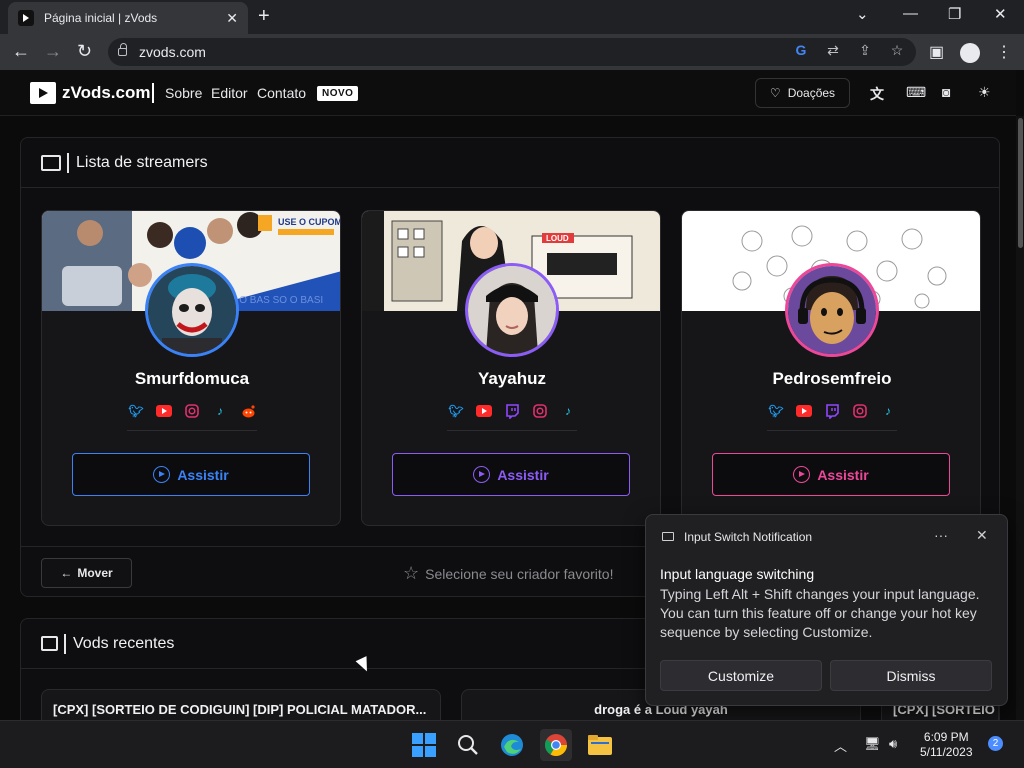 The image size is (1024, 768). What do you see at coordinates (232, 18) in the screenshot?
I see `tab-close-icon: ✕` at bounding box center [232, 18].